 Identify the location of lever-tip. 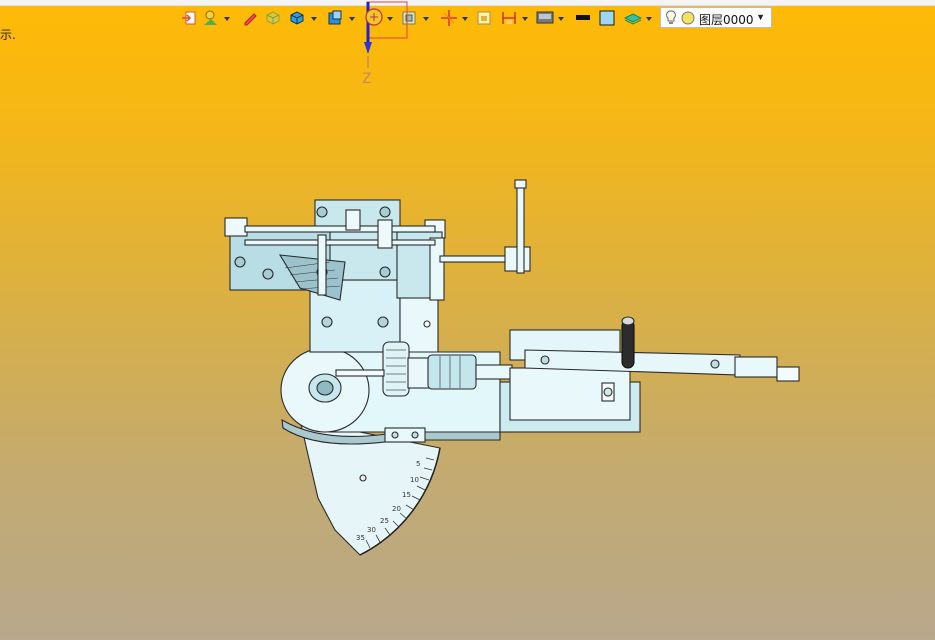
(788, 374).